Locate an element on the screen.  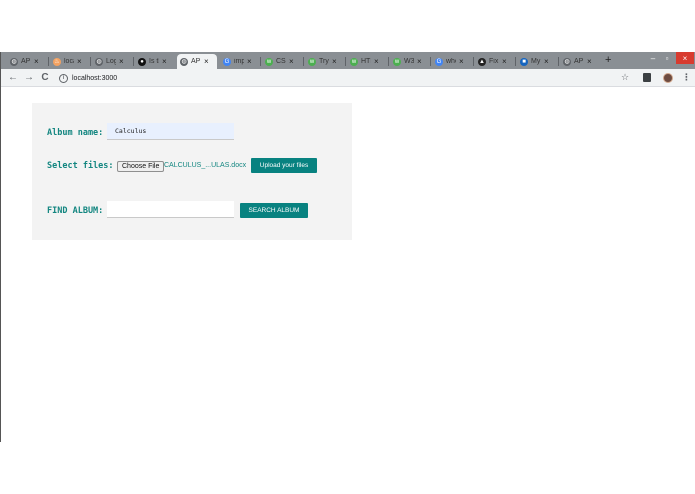
tab-title: My is located at coordinates (536, 61).